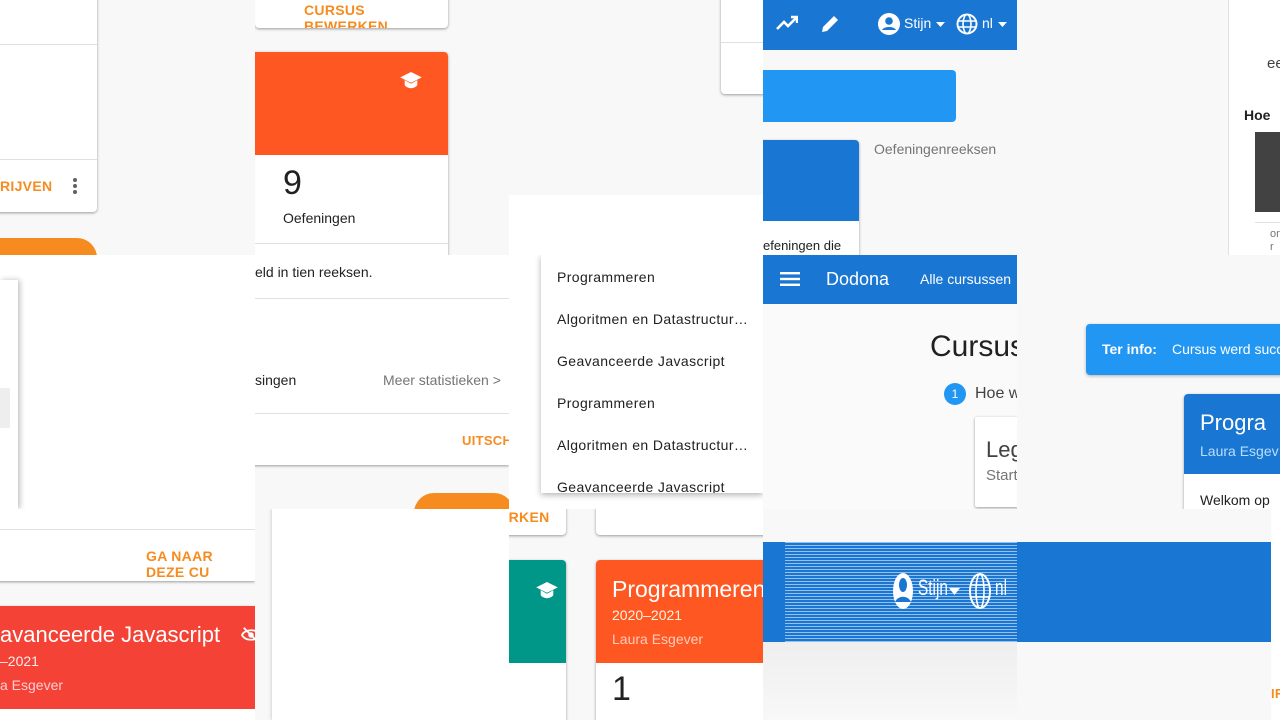 This screenshot has height=720, width=1280. Describe the element at coordinates (1239, 451) in the screenshot. I see `course-teacher: Laura Esgev` at that location.